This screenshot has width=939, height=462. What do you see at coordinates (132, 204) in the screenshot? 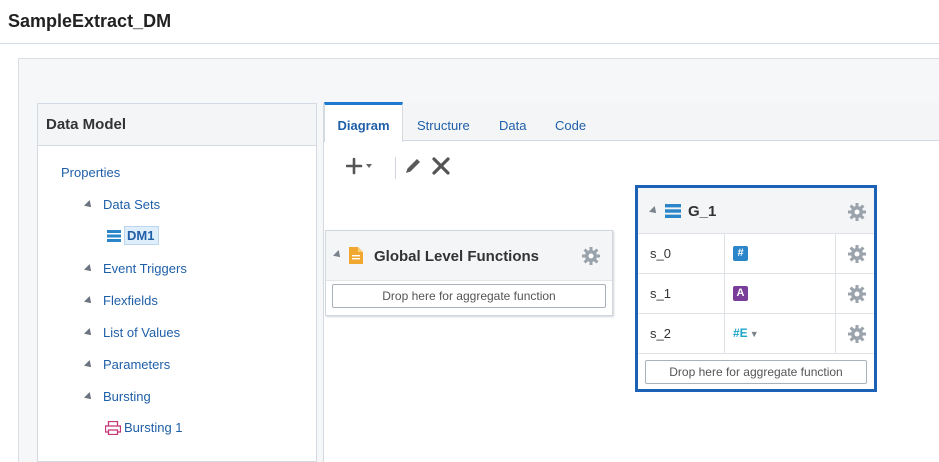
I see `tree-item-label: Data Sets` at bounding box center [132, 204].